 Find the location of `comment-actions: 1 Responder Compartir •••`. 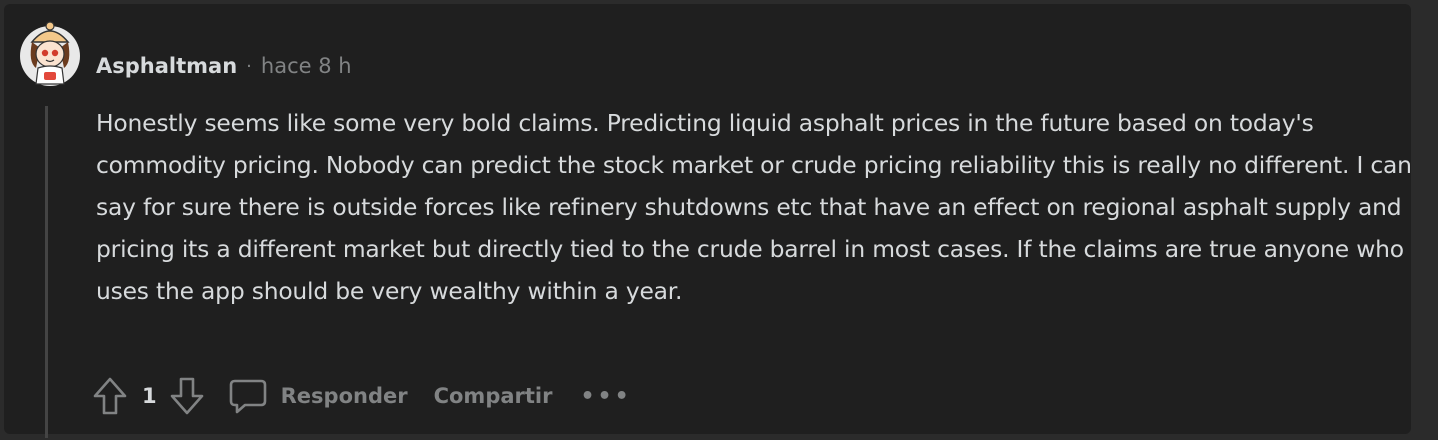

comment-actions: 1 Responder Compartir ••• is located at coordinates (362, 396).